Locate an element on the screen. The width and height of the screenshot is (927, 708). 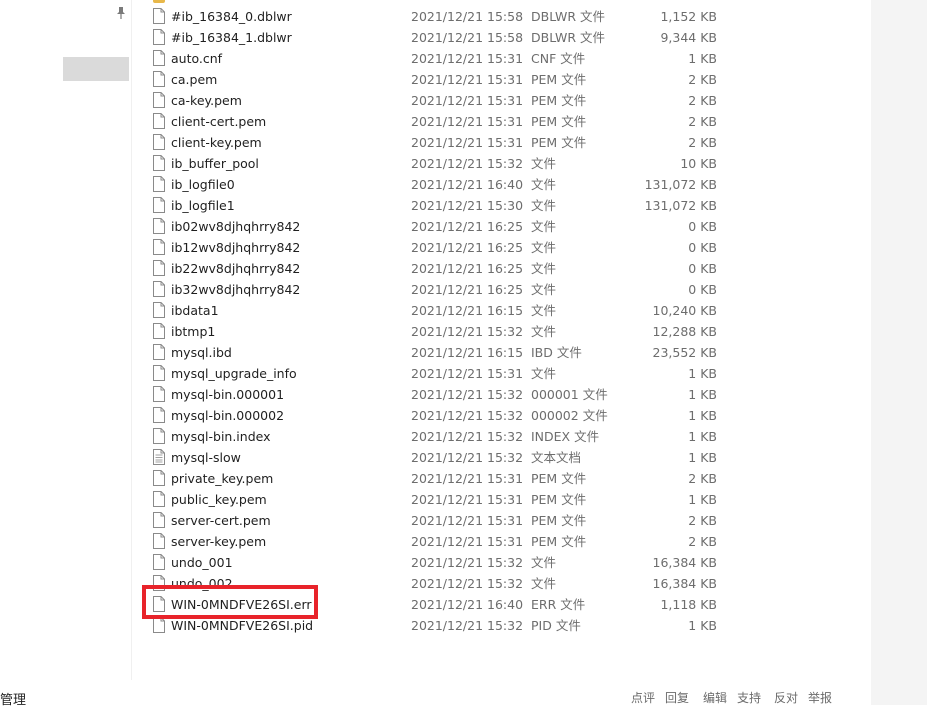
file-row: mysql-slow 2021/12/21 15:32 文本文档 1 KB is located at coordinates (505, 457).